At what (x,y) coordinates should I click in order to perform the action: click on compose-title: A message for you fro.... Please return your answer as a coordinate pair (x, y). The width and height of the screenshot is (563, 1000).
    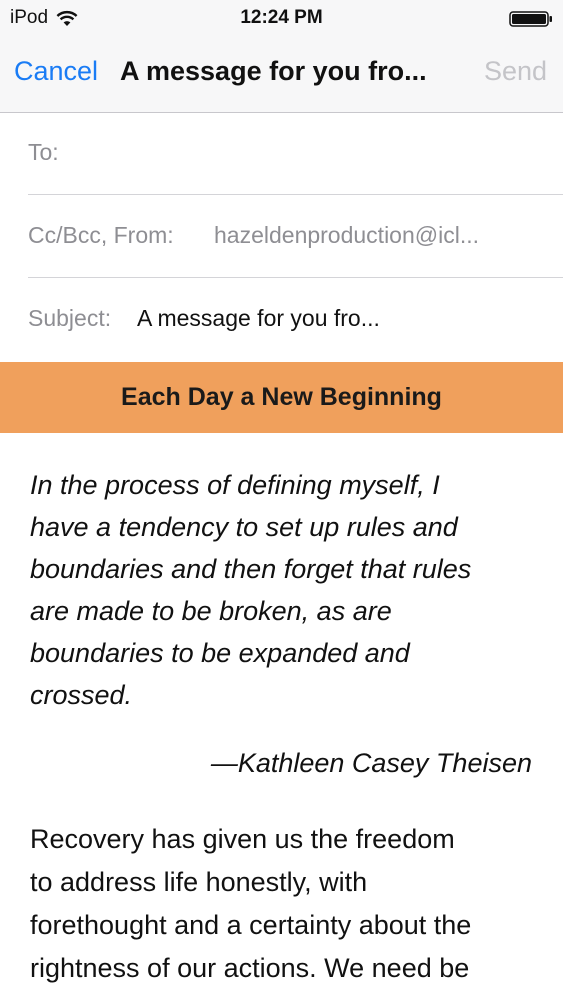
    Looking at the image, I should click on (273, 71).